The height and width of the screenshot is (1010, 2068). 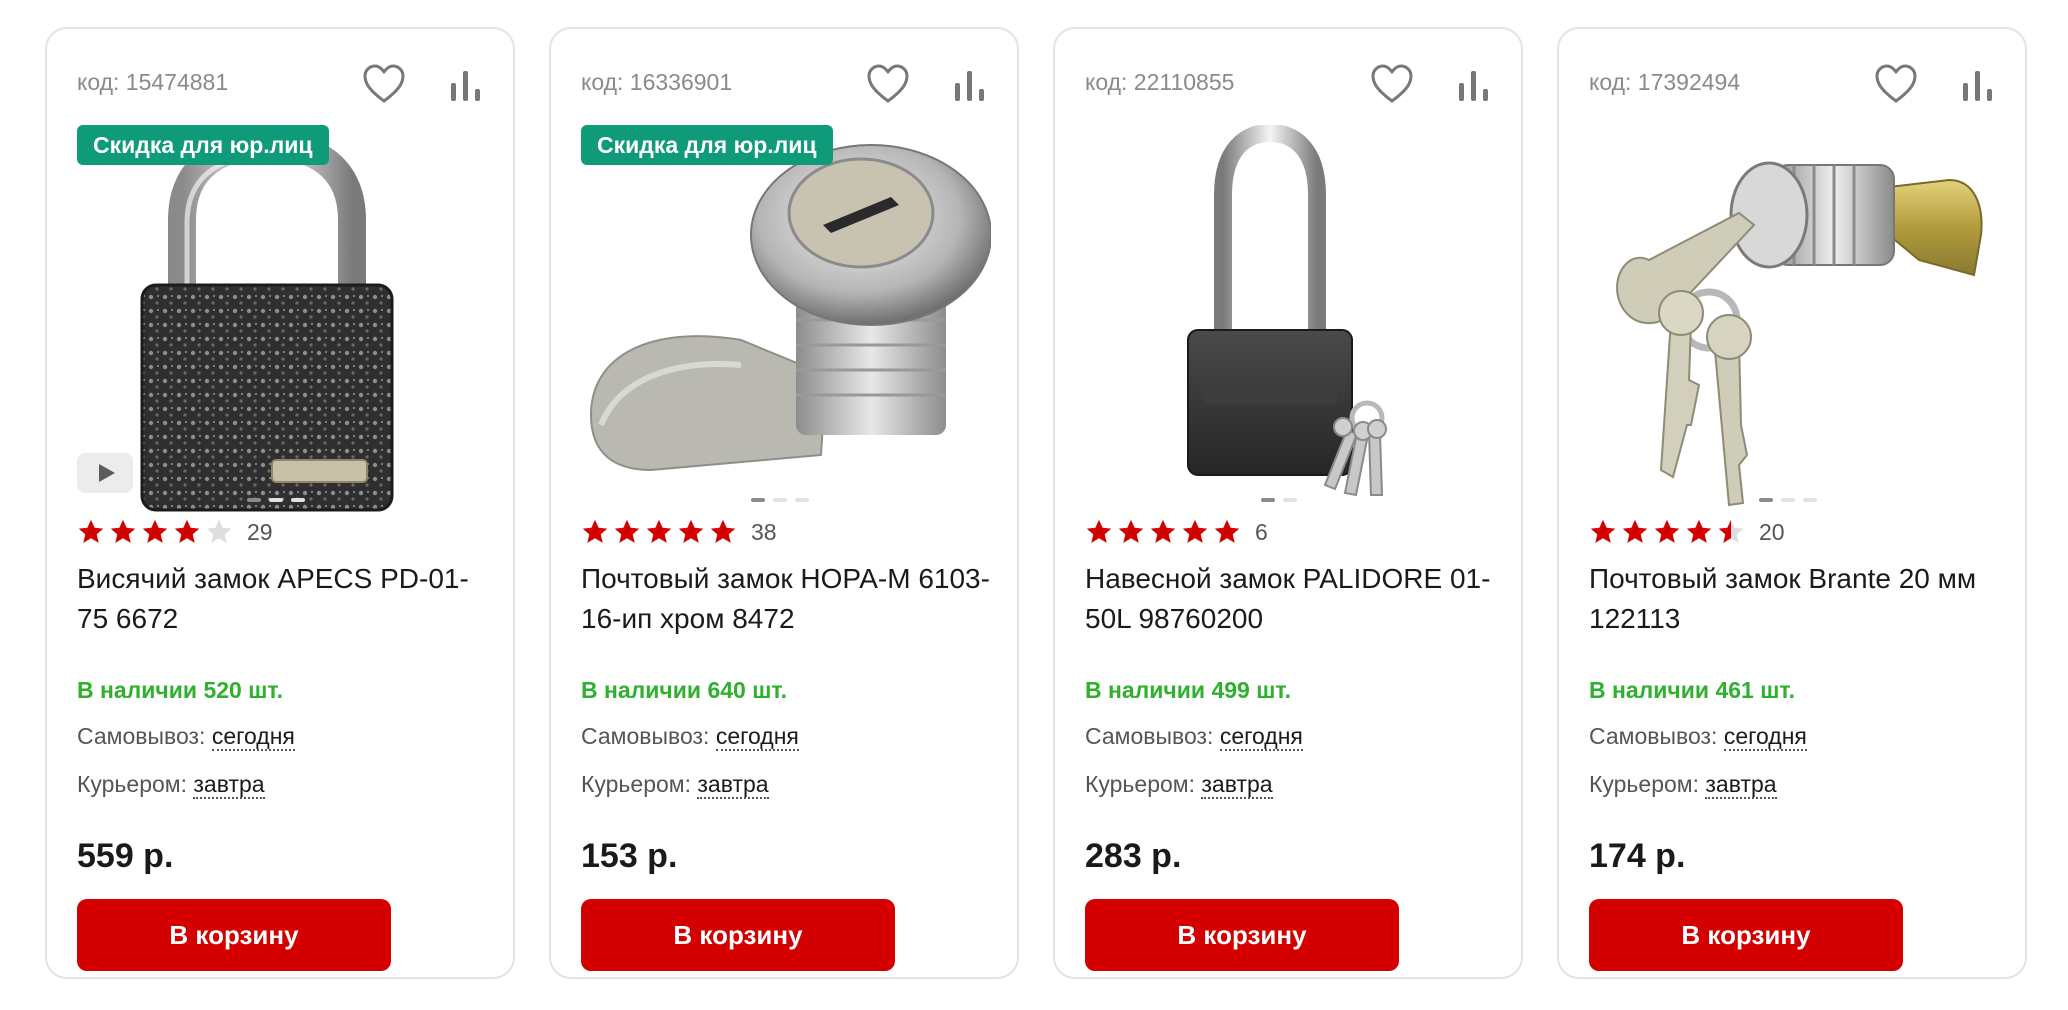 What do you see at coordinates (684, 690) in the screenshot?
I see `stock-status: В наличии 640 шт.` at bounding box center [684, 690].